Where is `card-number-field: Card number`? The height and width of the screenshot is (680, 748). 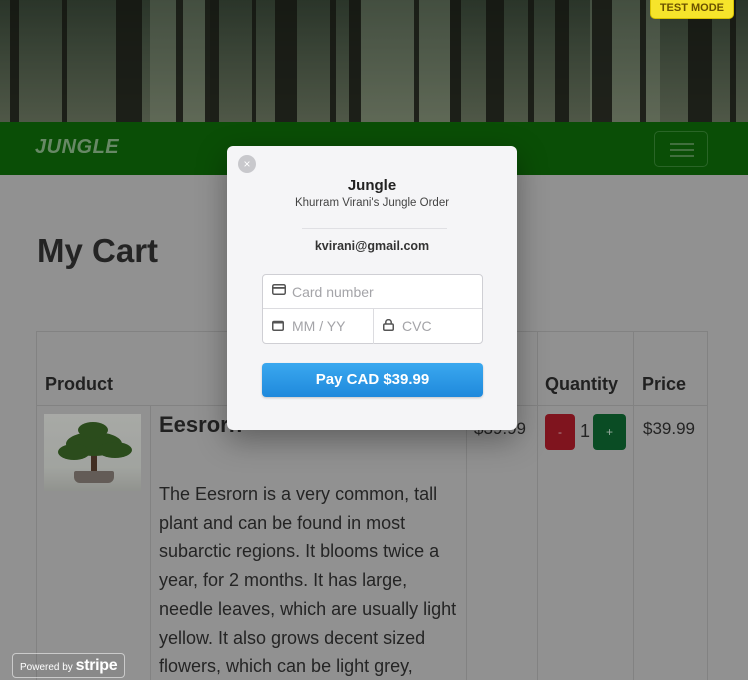 card-number-field: Card number is located at coordinates (372, 292).